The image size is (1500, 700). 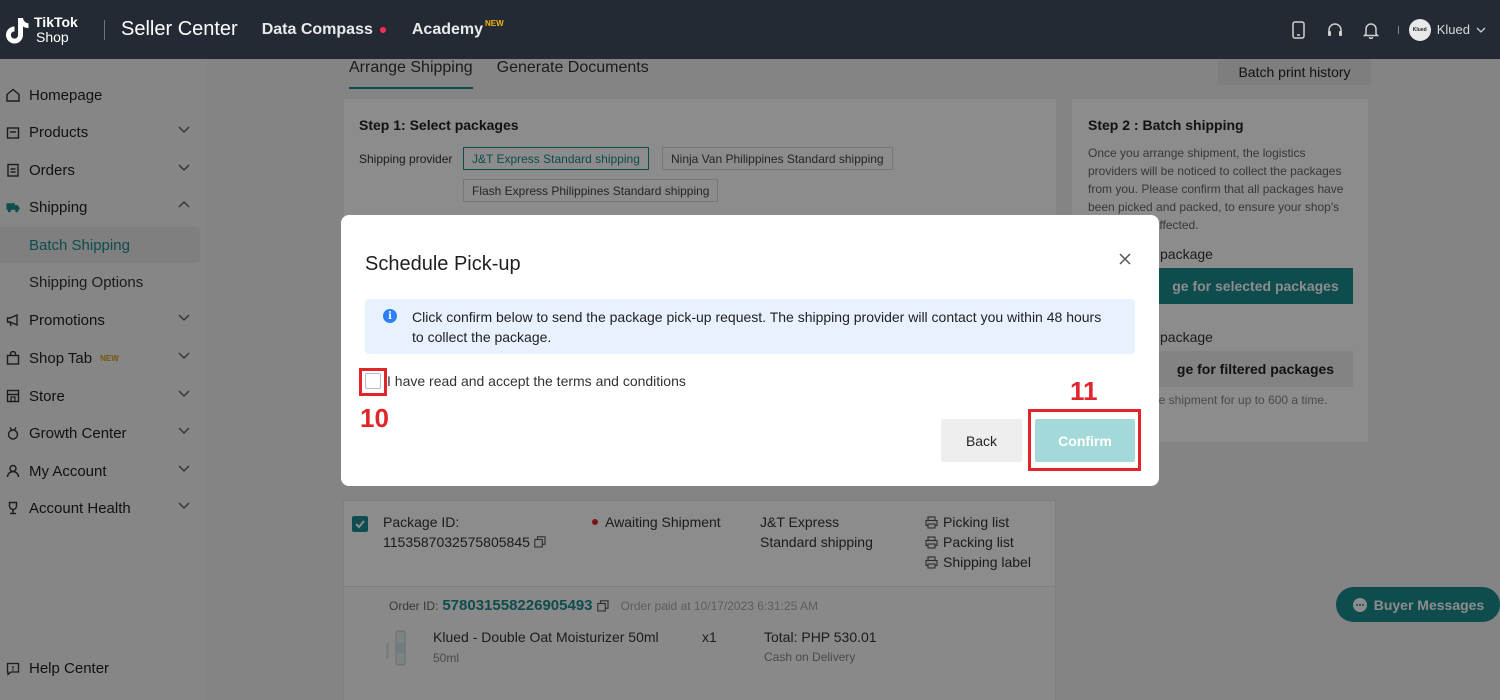 What do you see at coordinates (447, 29) in the screenshot?
I see `nav-academy-label: Academy` at bounding box center [447, 29].